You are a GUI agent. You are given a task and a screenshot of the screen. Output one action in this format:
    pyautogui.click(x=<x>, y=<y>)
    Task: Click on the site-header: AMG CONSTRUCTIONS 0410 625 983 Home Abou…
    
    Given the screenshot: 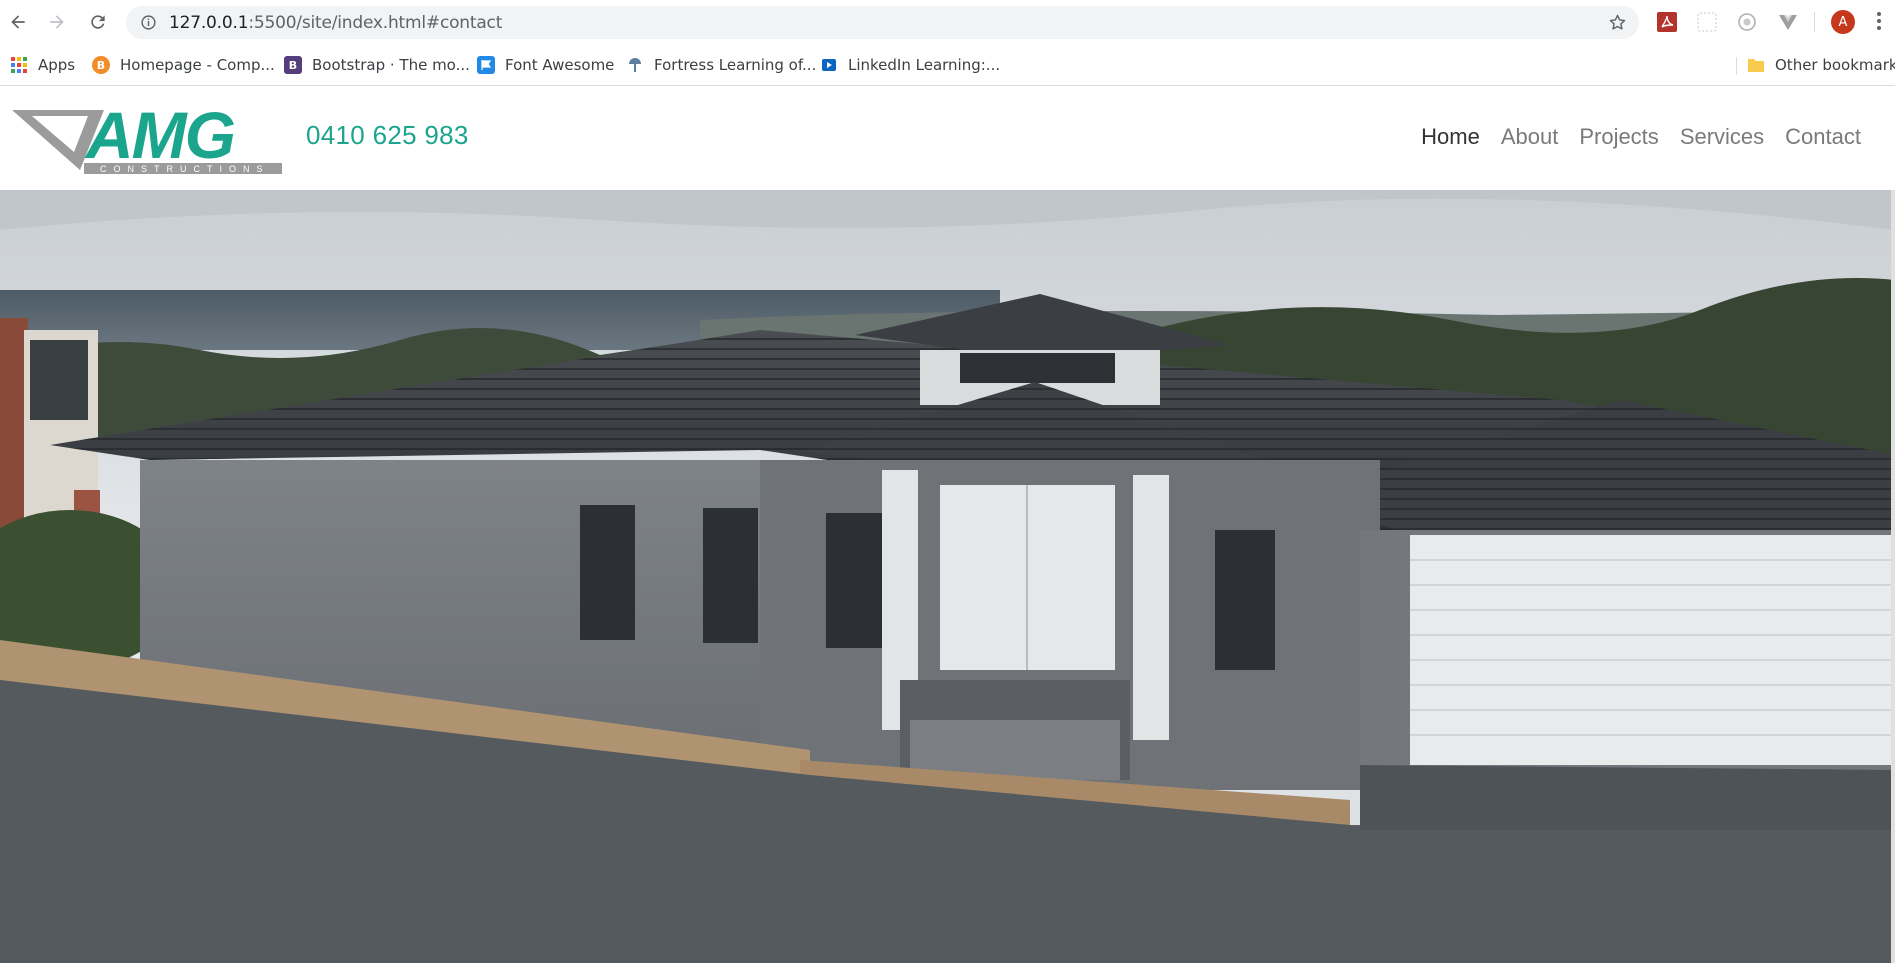 What is the action you would take?
    pyautogui.click(x=947, y=138)
    